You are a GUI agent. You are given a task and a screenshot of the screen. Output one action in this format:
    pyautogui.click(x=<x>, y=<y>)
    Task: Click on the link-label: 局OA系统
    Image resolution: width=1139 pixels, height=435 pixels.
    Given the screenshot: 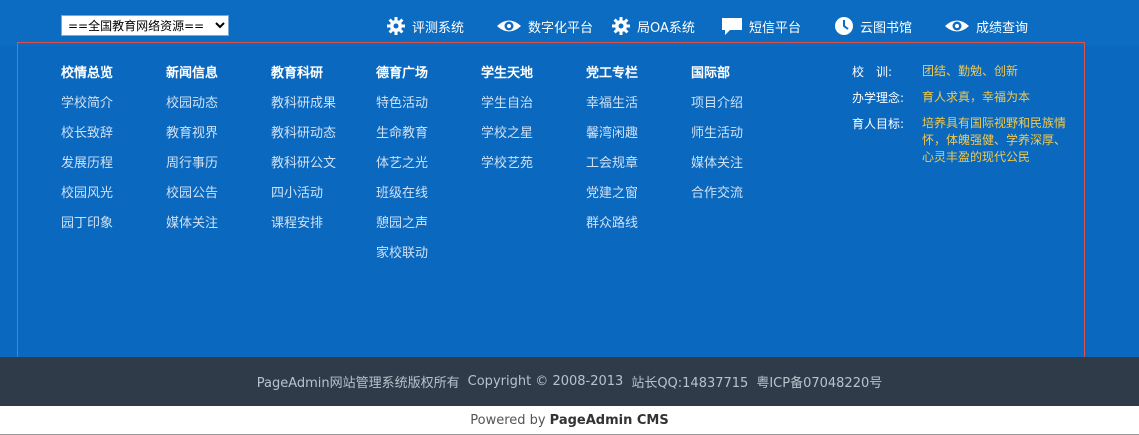 What is the action you would take?
    pyautogui.click(x=666, y=28)
    